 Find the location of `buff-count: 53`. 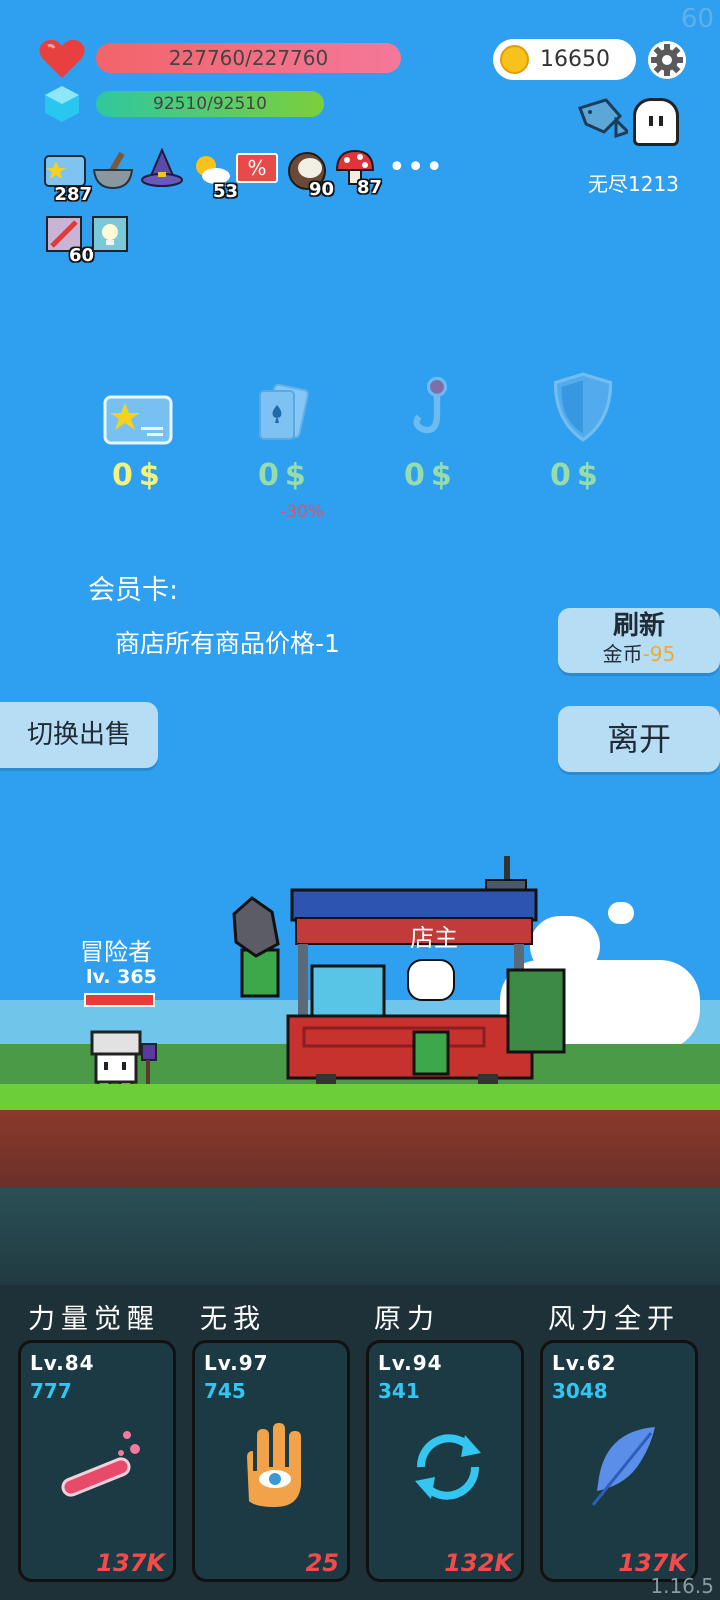

buff-count: 53 is located at coordinates (225, 191).